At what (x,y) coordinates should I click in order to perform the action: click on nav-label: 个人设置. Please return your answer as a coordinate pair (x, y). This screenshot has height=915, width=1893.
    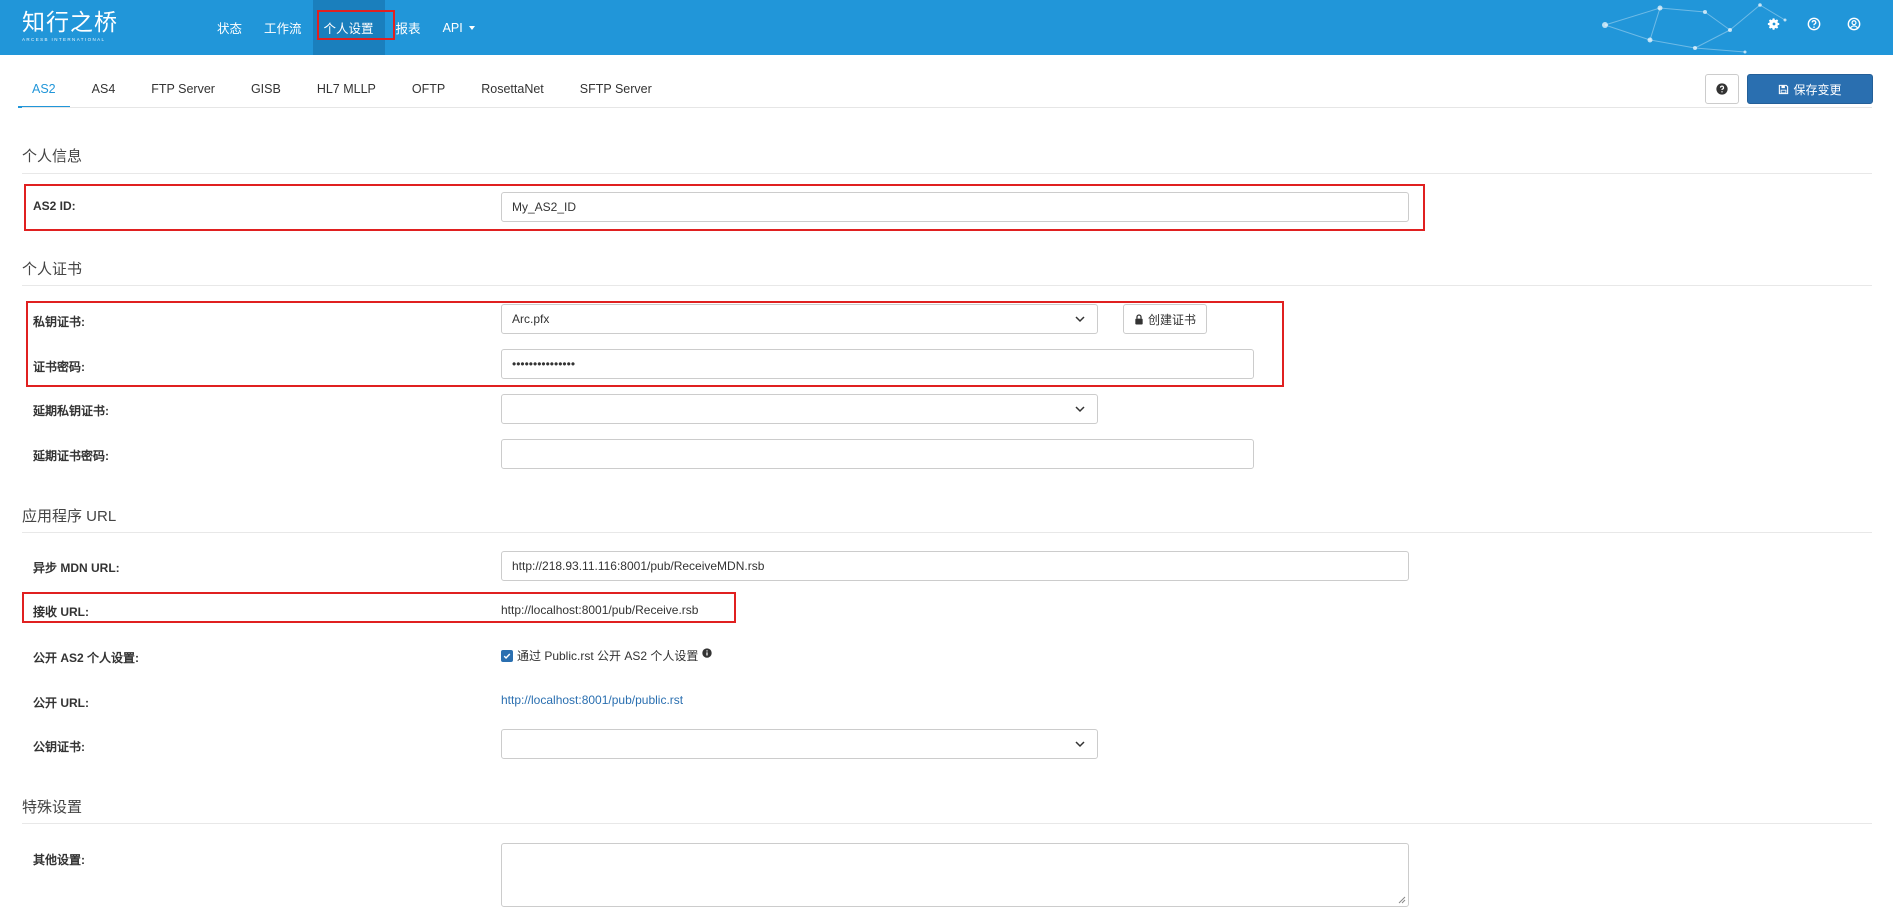
    Looking at the image, I should click on (348, 29).